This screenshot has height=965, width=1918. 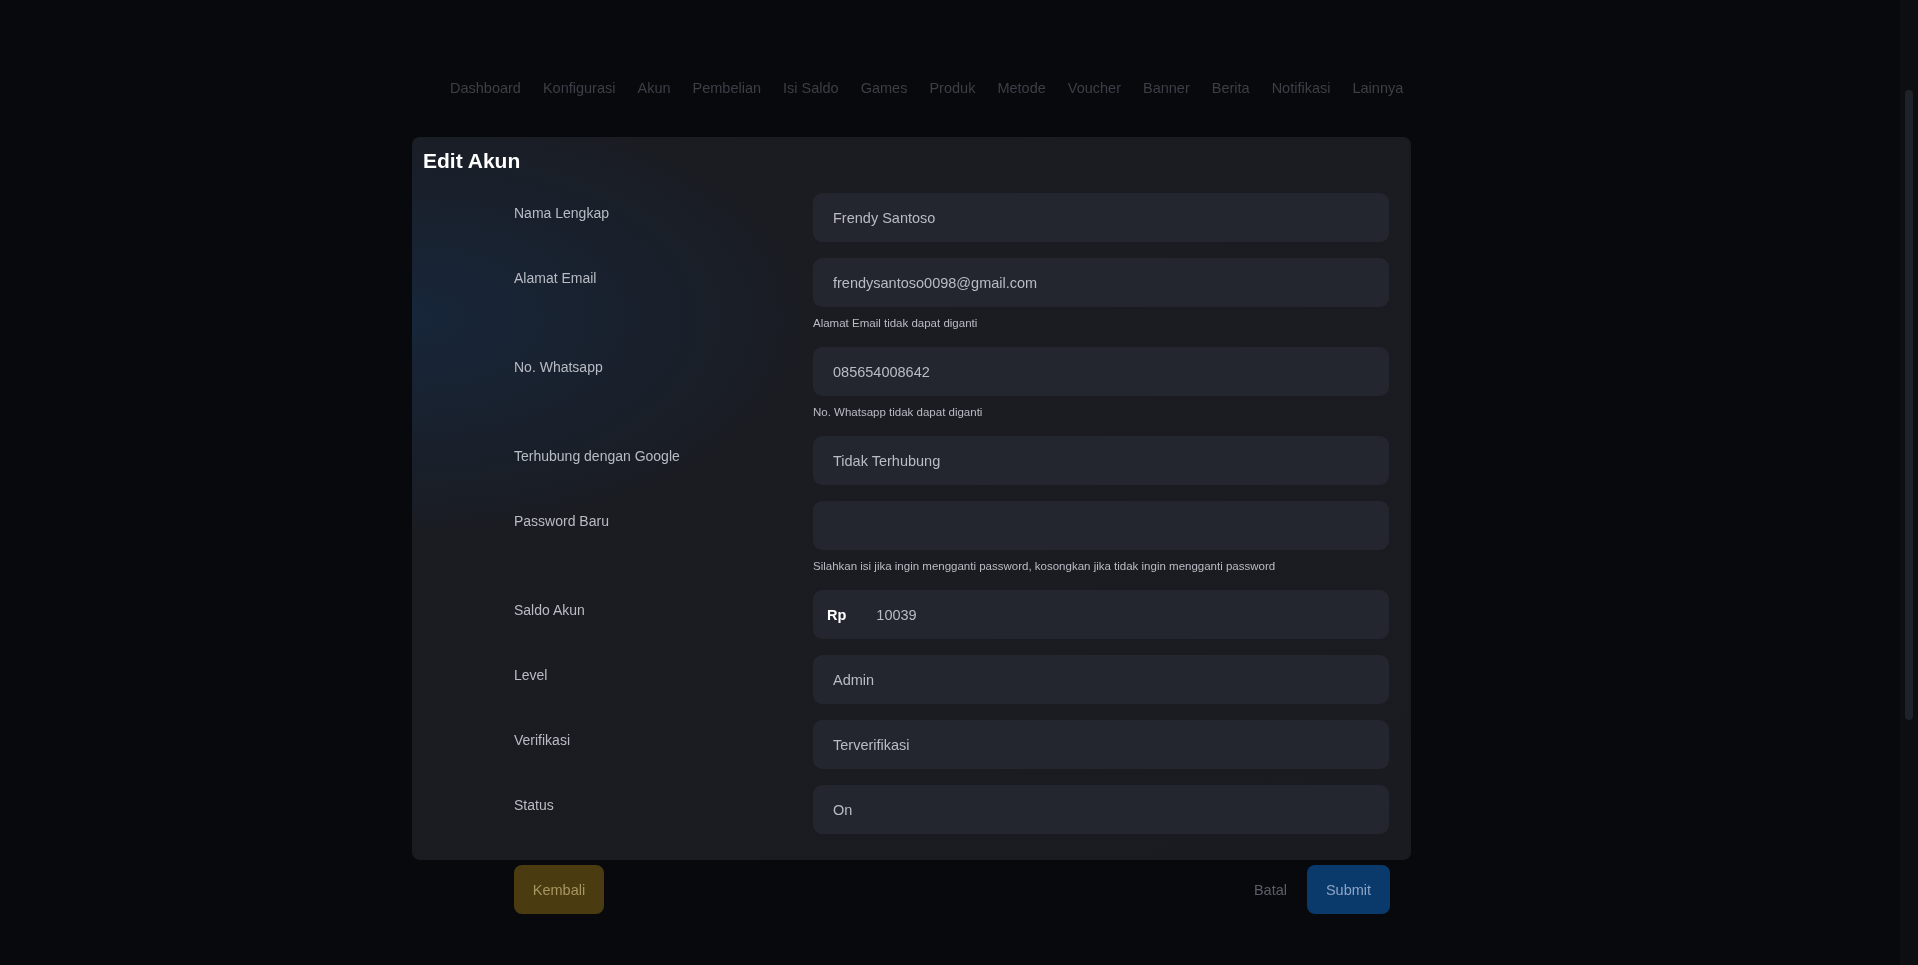 What do you see at coordinates (1301, 108) in the screenshot?
I see `nav-link: Notifikasi` at bounding box center [1301, 108].